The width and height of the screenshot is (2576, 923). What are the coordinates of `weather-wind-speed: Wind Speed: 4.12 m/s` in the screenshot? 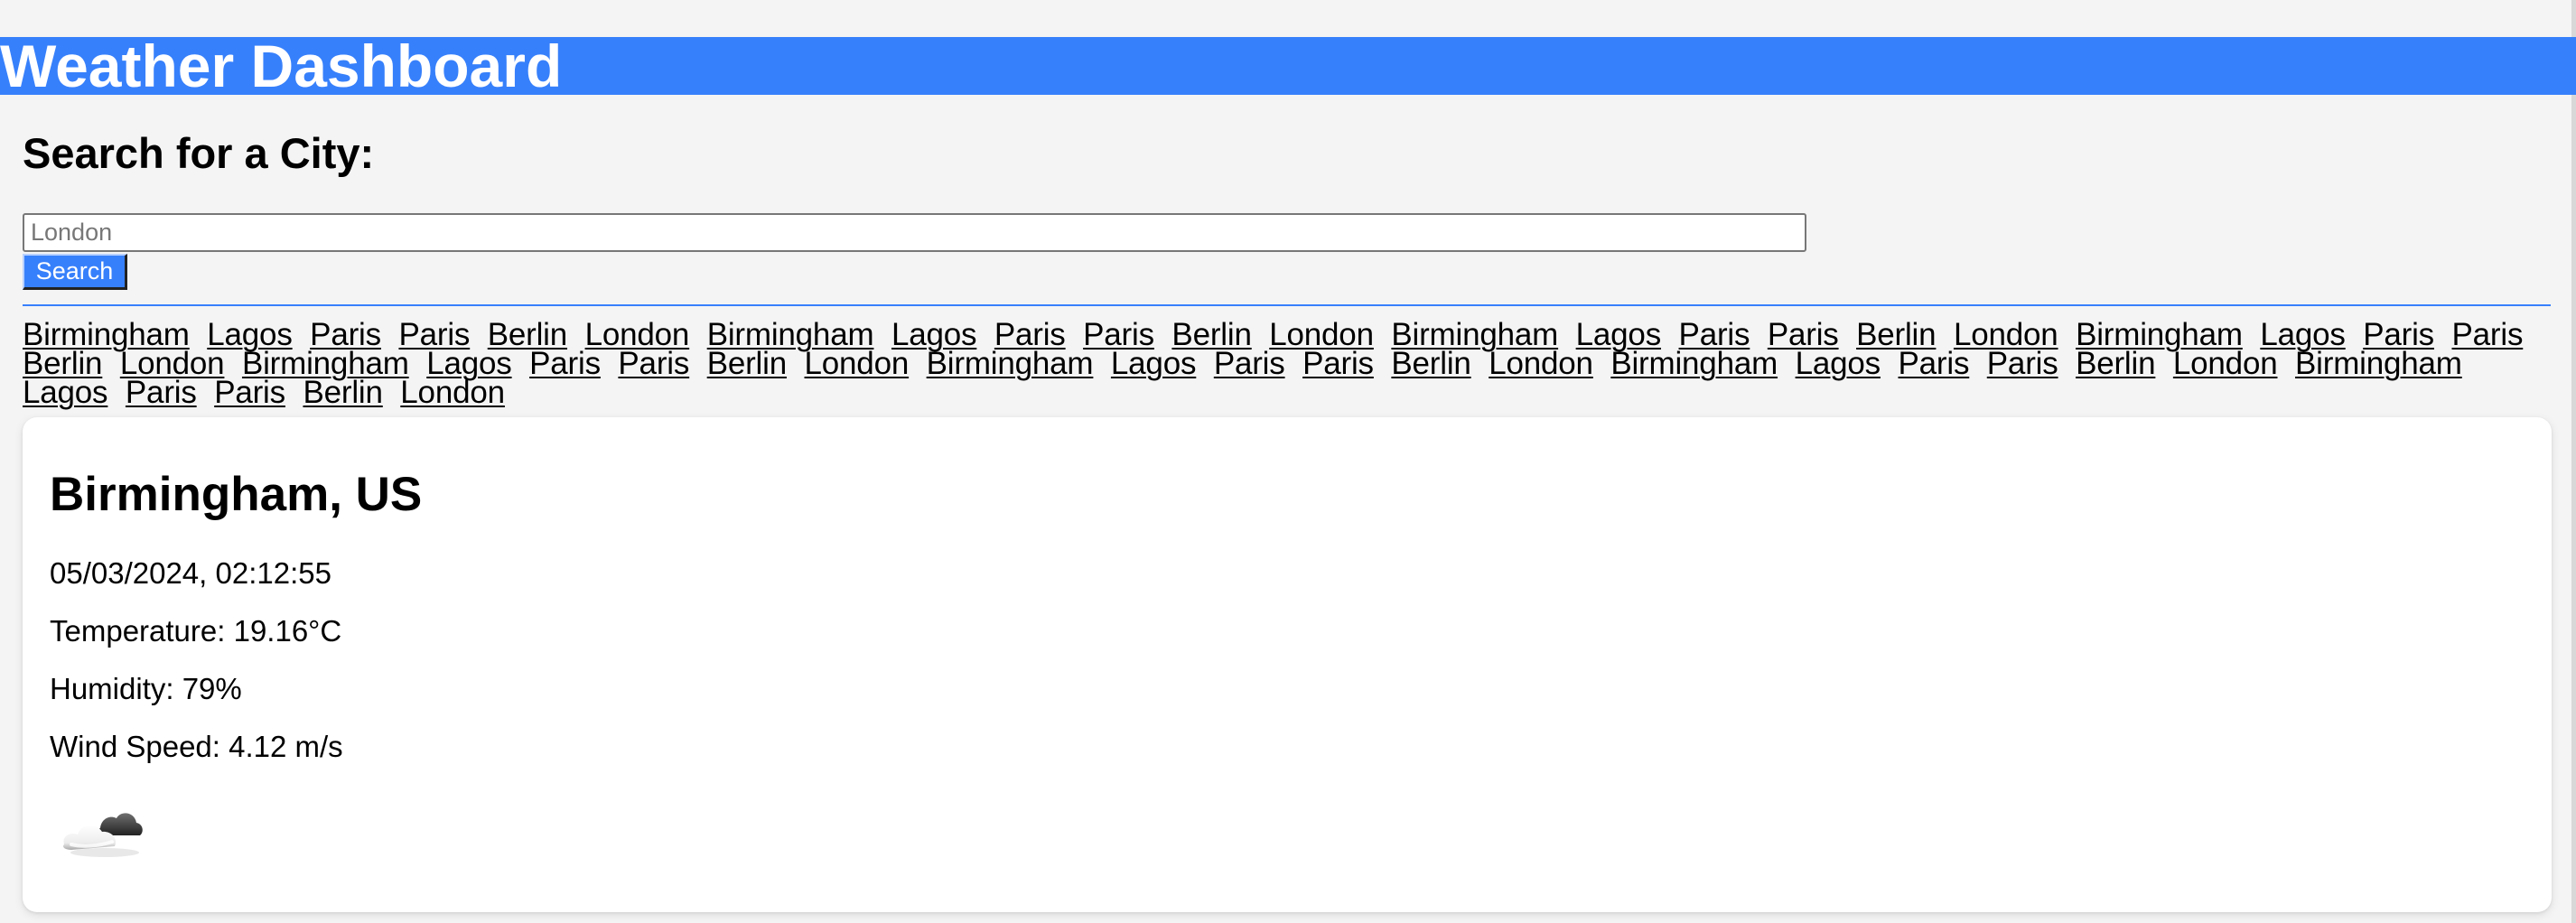 It's located at (196, 746).